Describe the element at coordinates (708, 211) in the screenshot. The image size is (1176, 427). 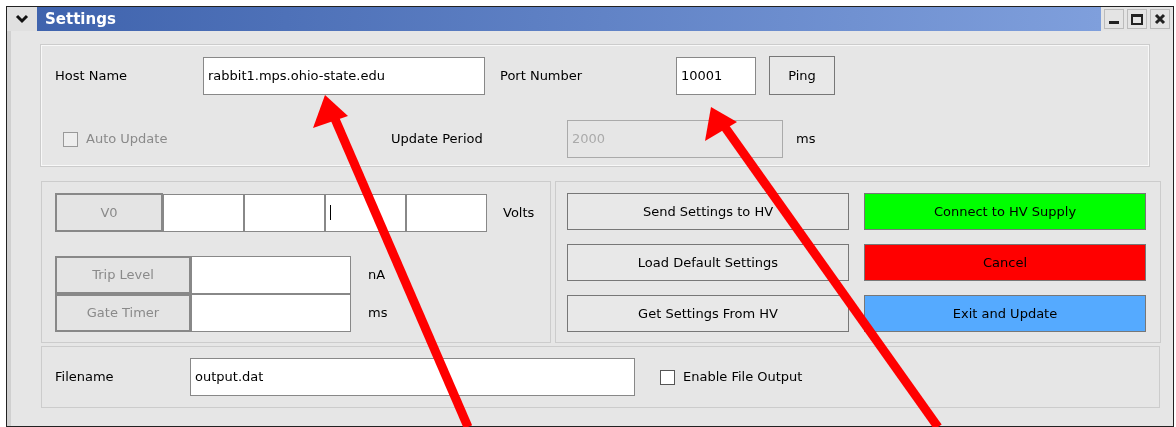
I see `action-button: Send Settings to HV` at that location.